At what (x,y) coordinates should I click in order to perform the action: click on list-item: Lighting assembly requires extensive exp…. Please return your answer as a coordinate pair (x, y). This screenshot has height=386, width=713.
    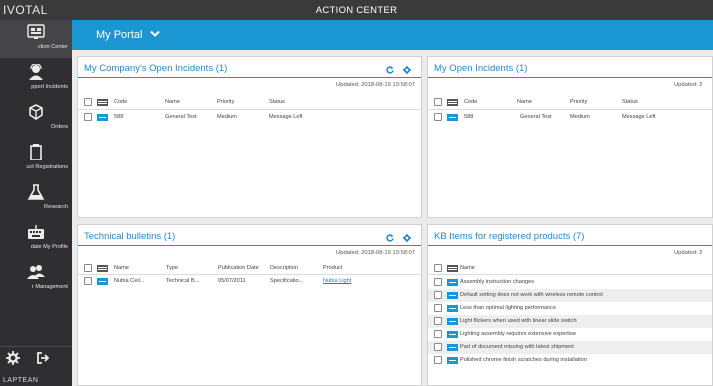
    Looking at the image, I should click on (570, 334).